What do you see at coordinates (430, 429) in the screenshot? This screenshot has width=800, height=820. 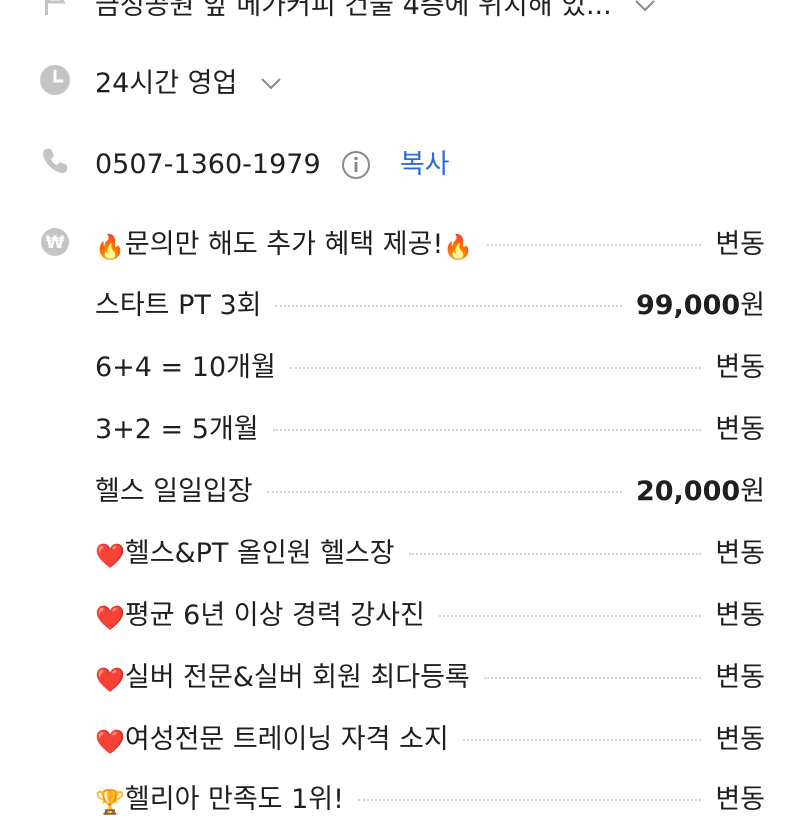 I see `price-item: 3+2 = 5개월 변동` at bounding box center [430, 429].